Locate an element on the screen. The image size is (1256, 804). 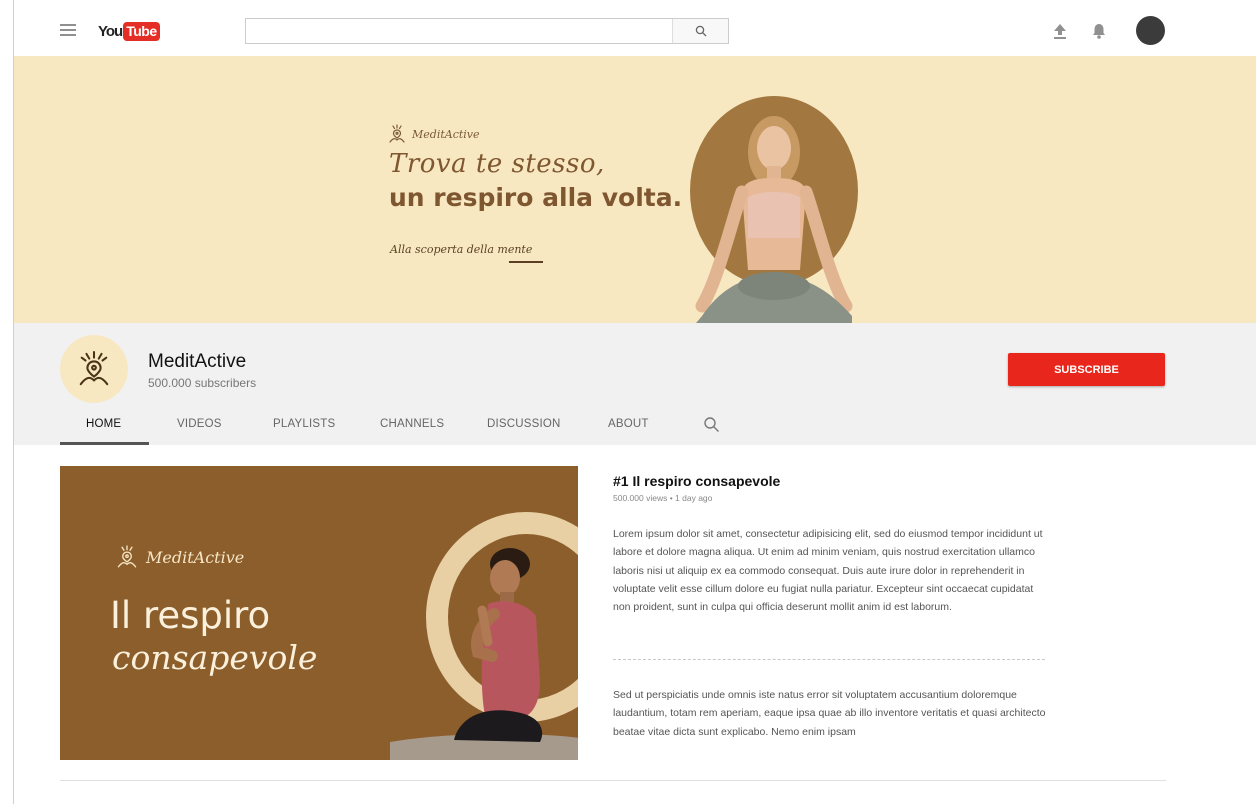
banner-headline-line-1: Trova te stesso, is located at coordinates (497, 164).